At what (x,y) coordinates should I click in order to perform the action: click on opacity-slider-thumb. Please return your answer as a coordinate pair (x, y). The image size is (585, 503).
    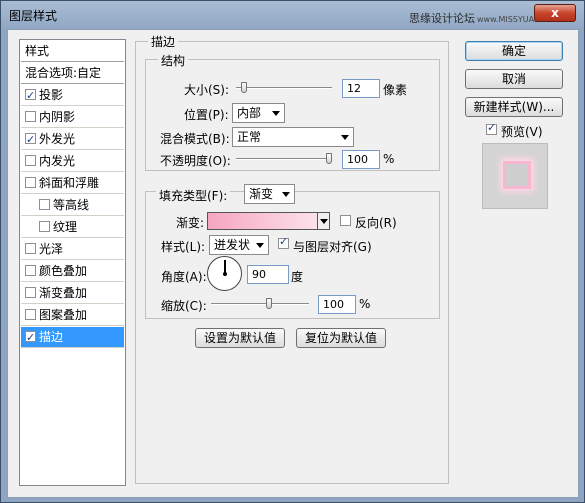
    Looking at the image, I should click on (329, 158).